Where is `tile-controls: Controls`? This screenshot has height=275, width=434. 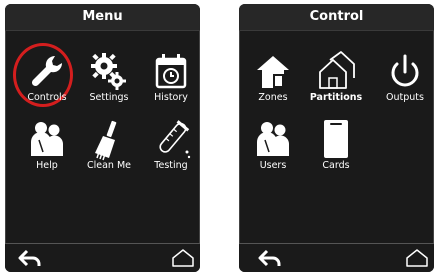
tile-controls: Controls is located at coordinates (47, 78).